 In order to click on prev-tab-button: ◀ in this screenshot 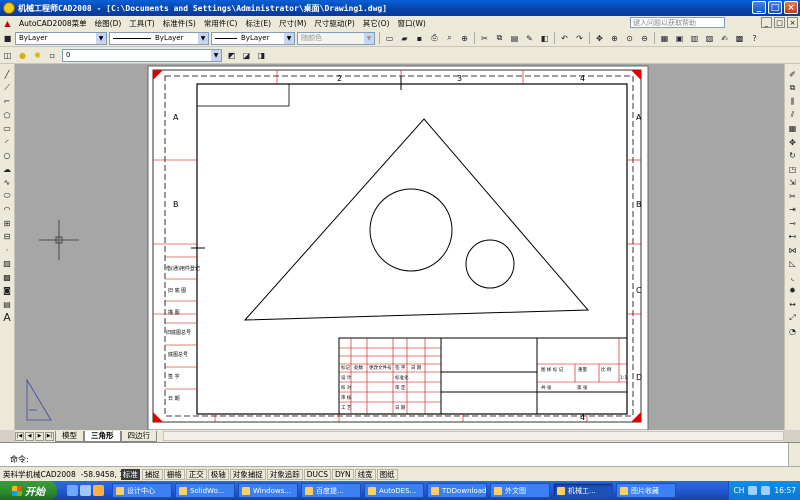, I will do `click(29, 436)`.